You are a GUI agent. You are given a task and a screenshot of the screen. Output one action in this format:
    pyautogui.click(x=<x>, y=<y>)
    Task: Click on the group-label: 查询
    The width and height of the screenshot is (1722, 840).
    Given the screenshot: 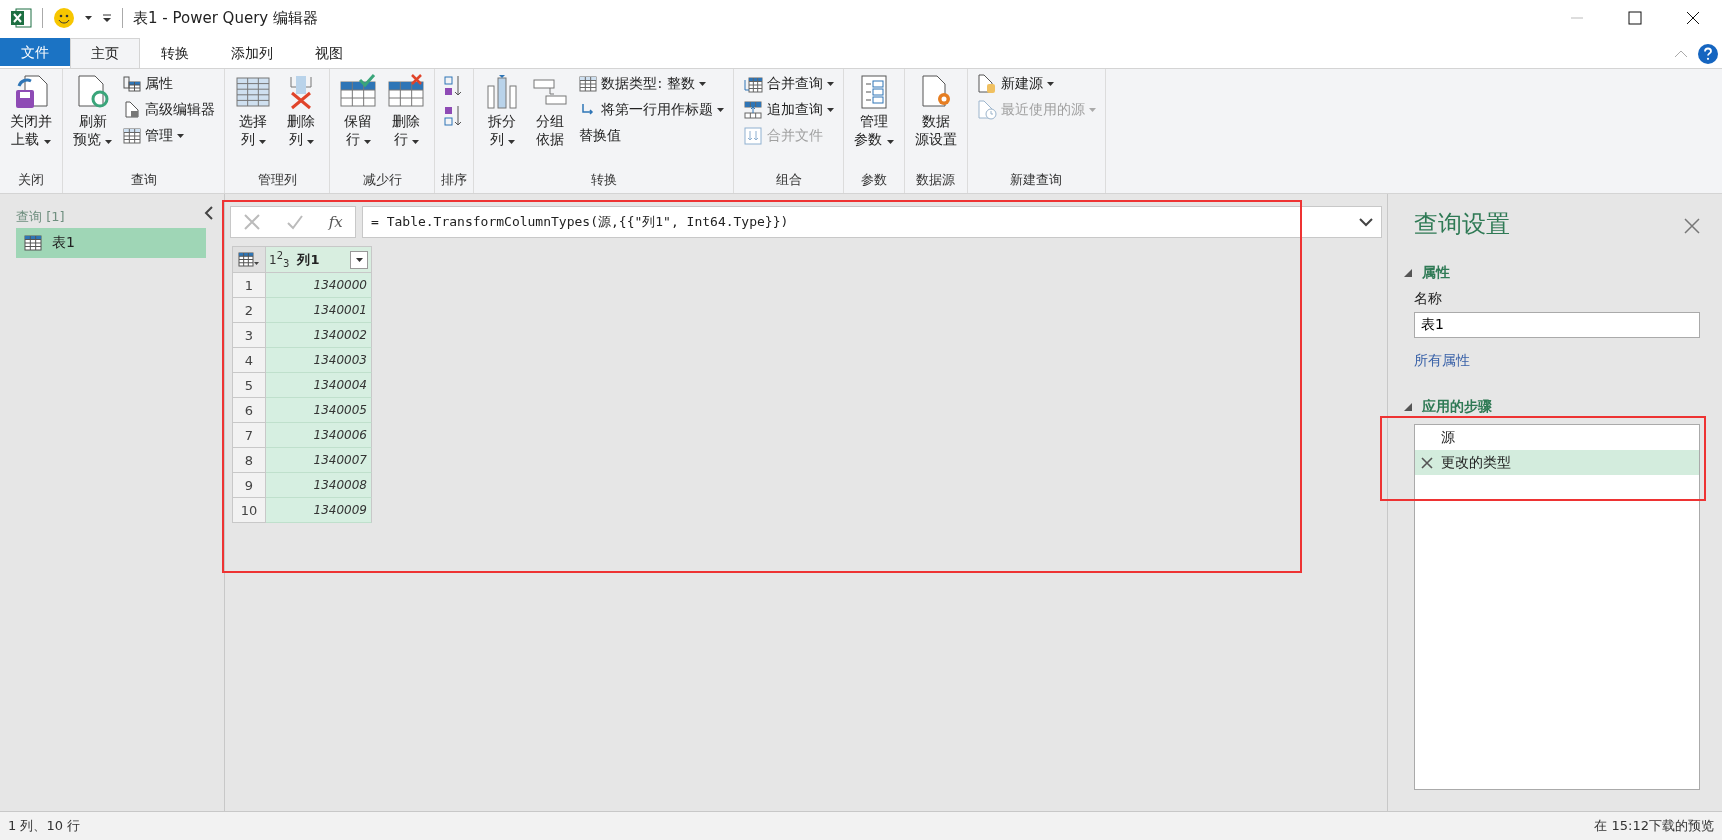 What is the action you would take?
    pyautogui.click(x=143, y=180)
    